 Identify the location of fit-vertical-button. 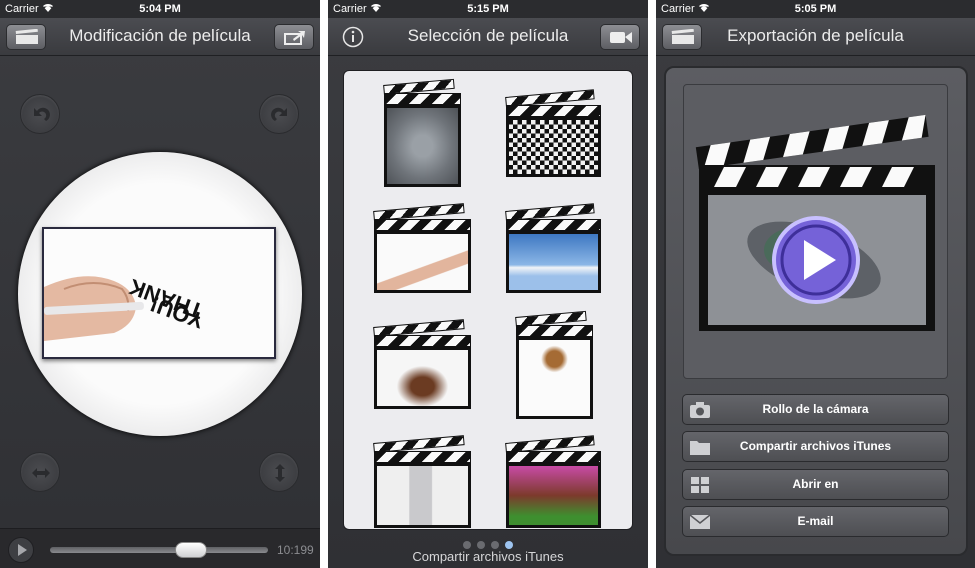
(279, 472).